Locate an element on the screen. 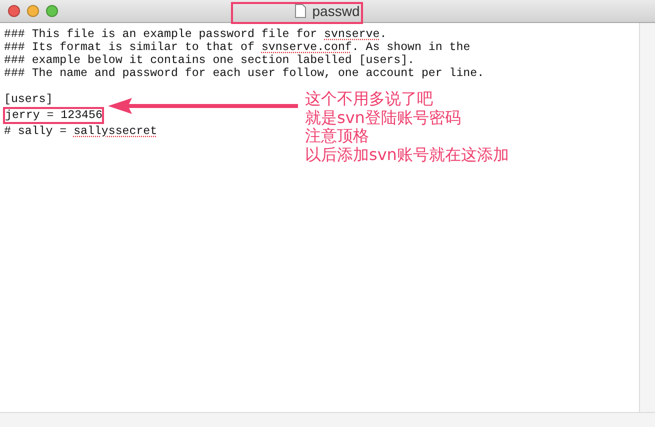 The height and width of the screenshot is (427, 655). close-button is located at coordinates (14, 11).